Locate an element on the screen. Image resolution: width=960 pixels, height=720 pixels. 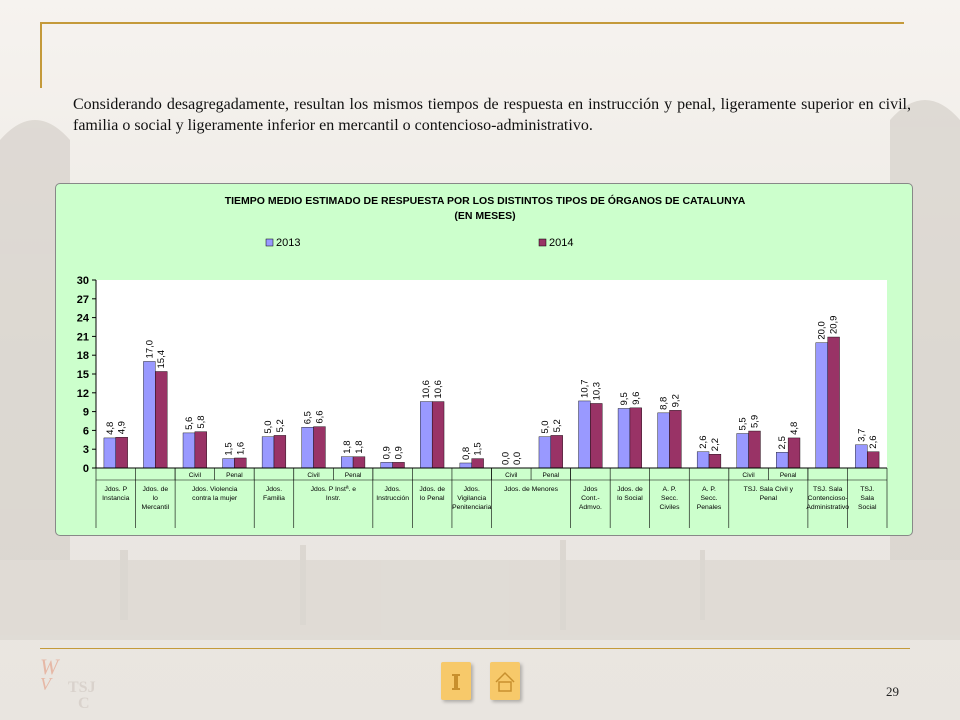
data-label-2014: 4,8 is located at coordinates (794, 428).